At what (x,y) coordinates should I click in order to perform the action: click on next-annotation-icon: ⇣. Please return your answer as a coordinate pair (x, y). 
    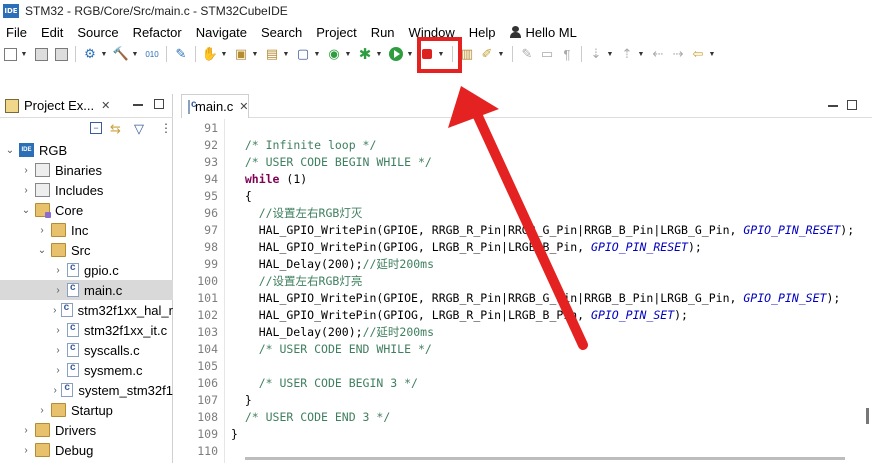
    Looking at the image, I should click on (596, 54).